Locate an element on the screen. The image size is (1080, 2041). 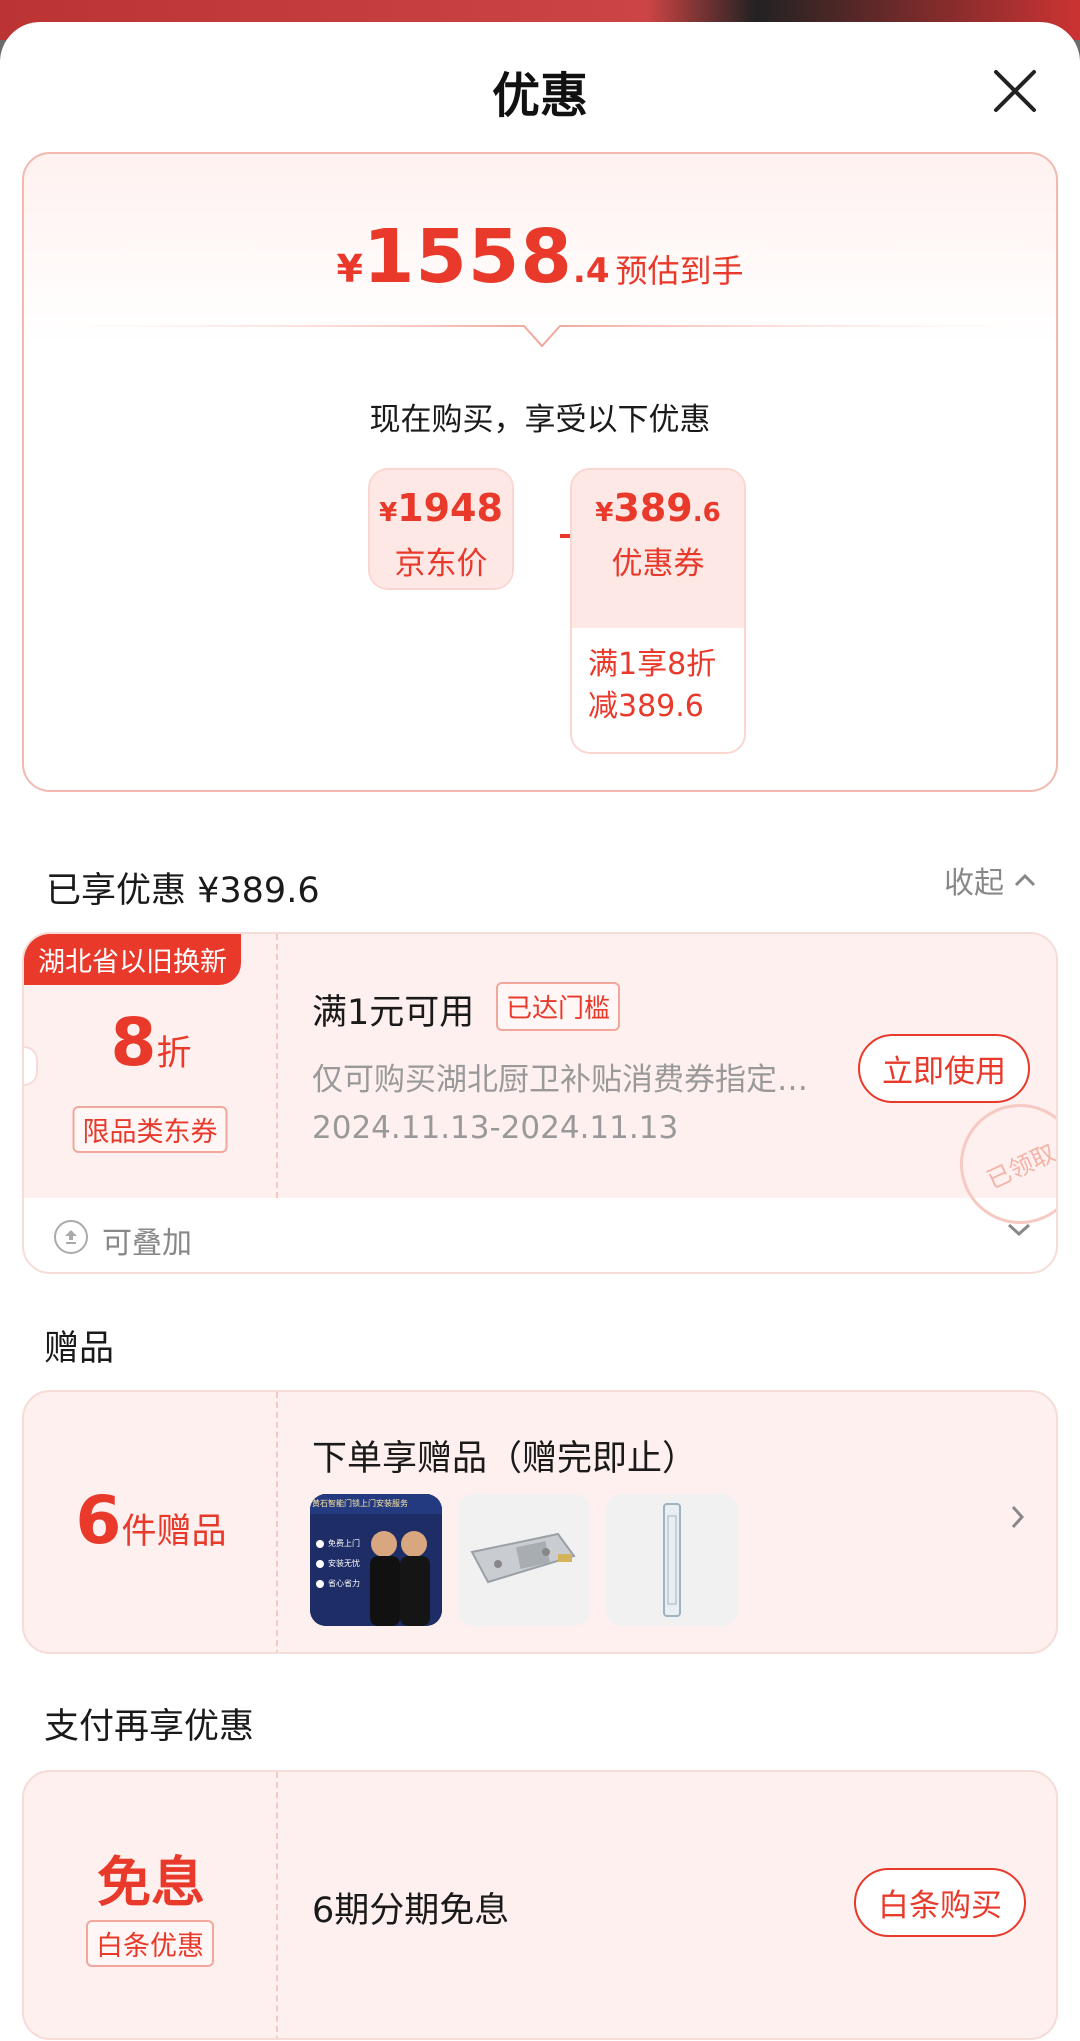
stack-icon is located at coordinates (71, 1237).